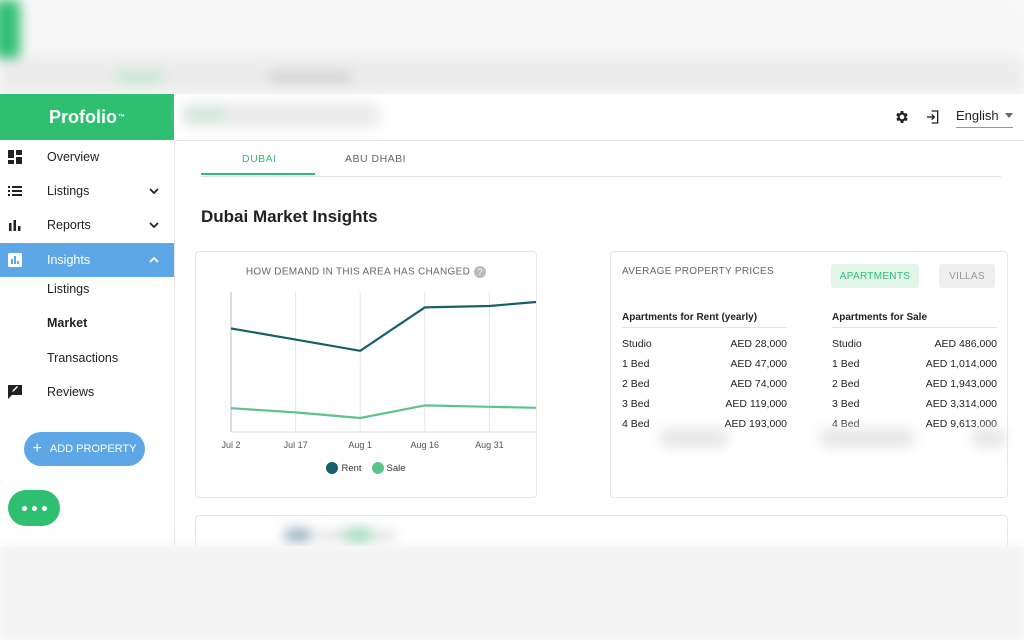  I want to click on unit-type: 4 Bed, so click(636, 424).